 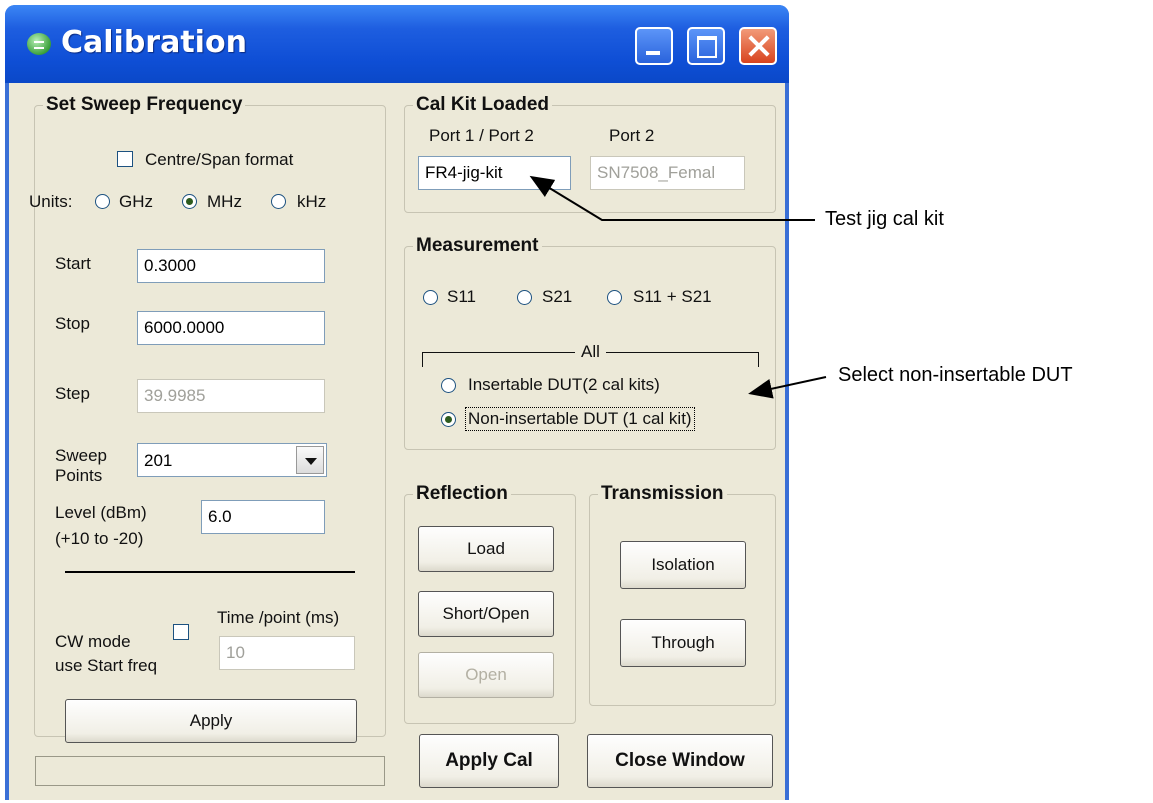 What do you see at coordinates (672, 198) in the screenshot?
I see `test-jig-arrow` at bounding box center [672, 198].